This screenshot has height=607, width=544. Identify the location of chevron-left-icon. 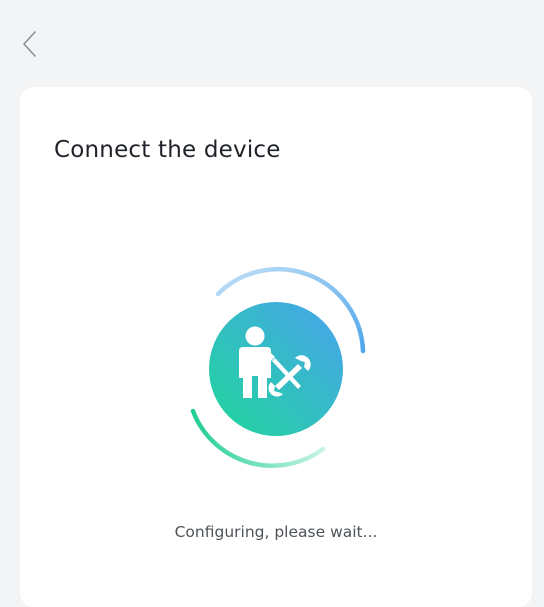
(29, 44).